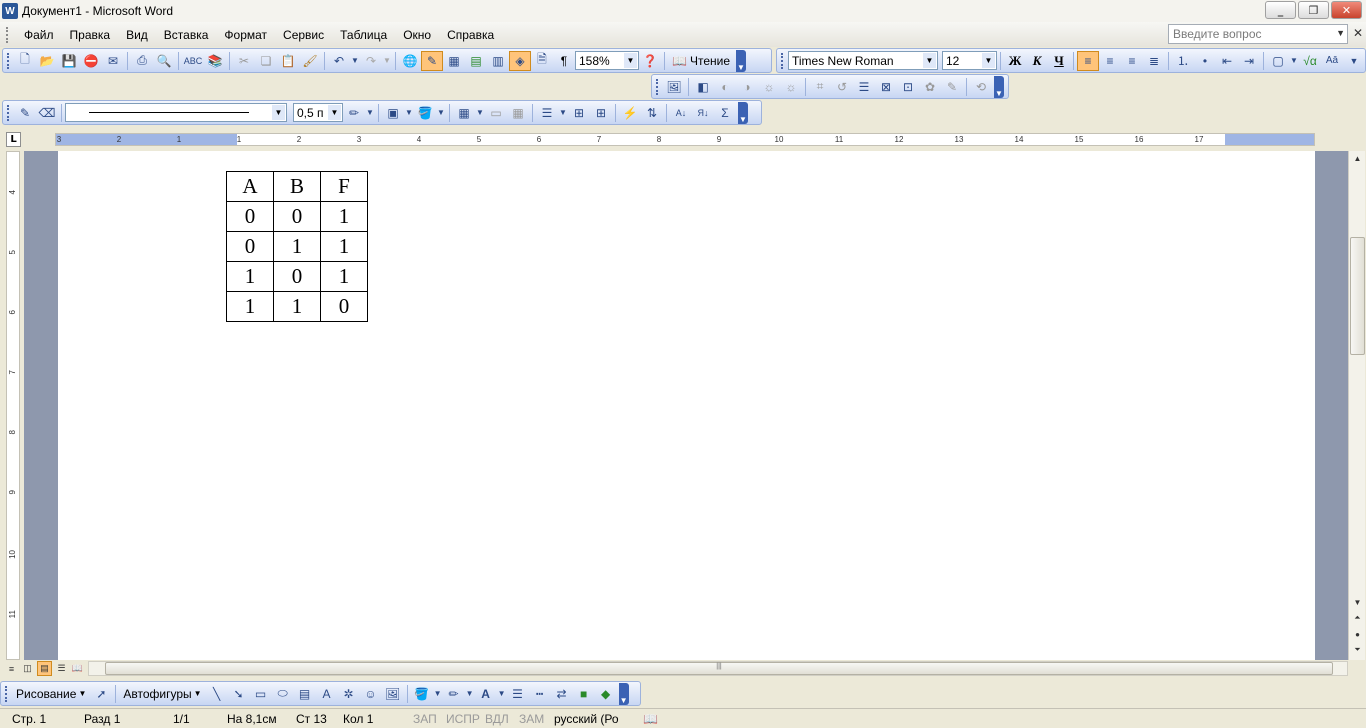  Describe the element at coordinates (25, 113) in the screenshot. I see `draw-table-icon: ✎` at that location.